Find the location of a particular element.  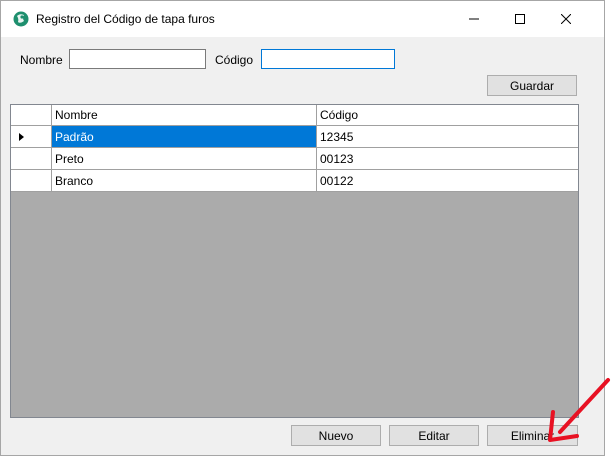

close-icon is located at coordinates (566, 19).